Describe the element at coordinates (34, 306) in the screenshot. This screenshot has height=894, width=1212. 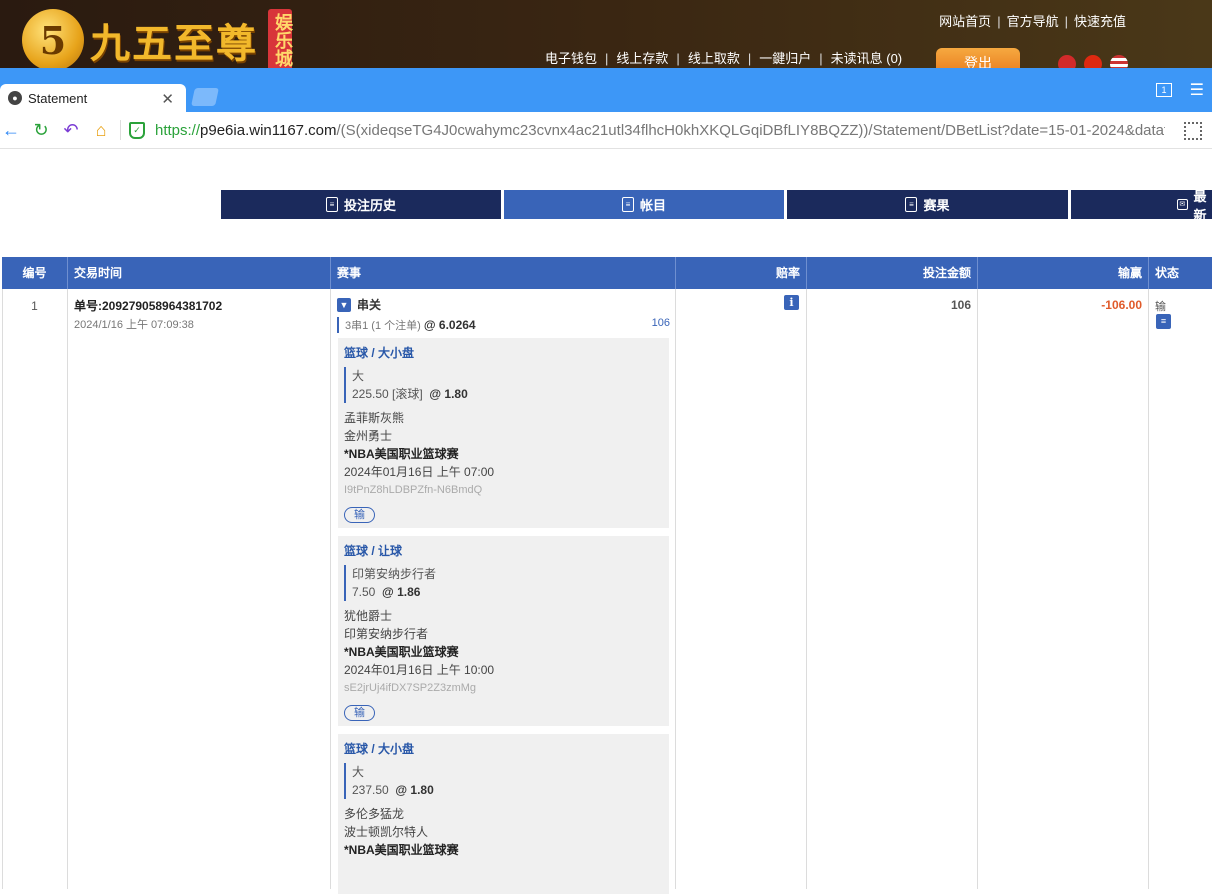
I see `row-number: 1` at that location.